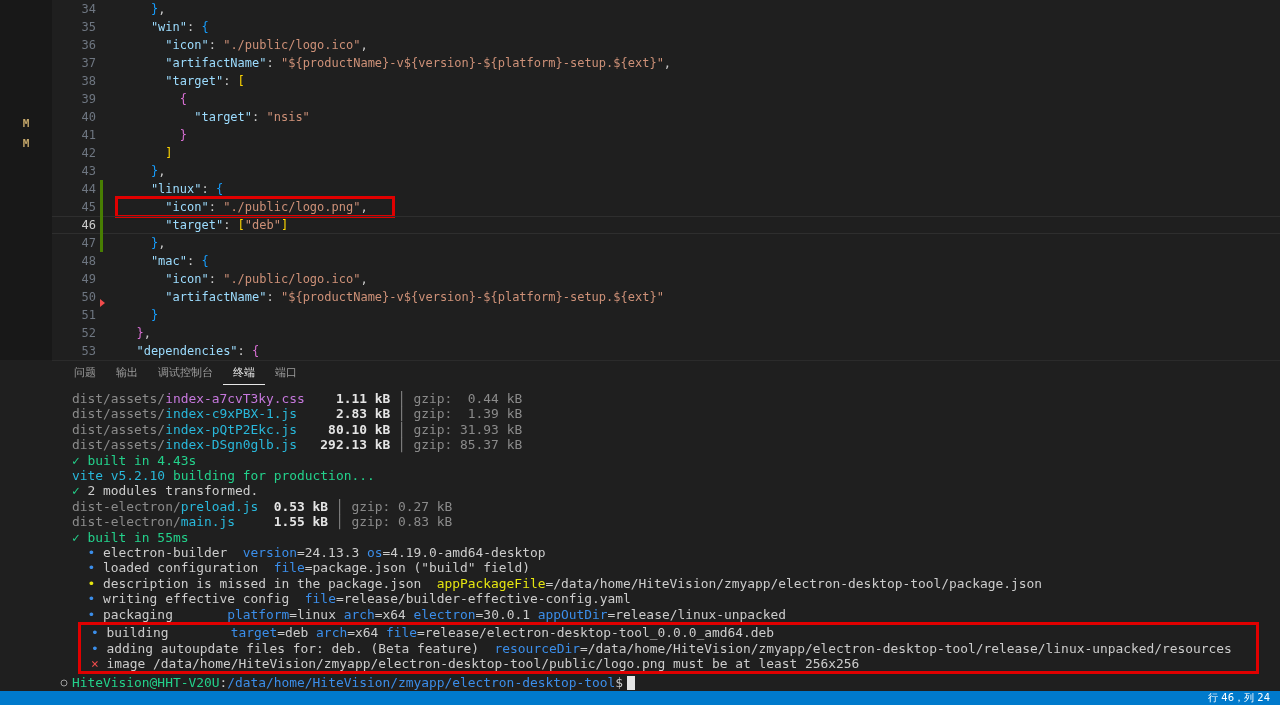  What do you see at coordinates (88, 225) in the screenshot?
I see `line-number: 46` at bounding box center [88, 225].